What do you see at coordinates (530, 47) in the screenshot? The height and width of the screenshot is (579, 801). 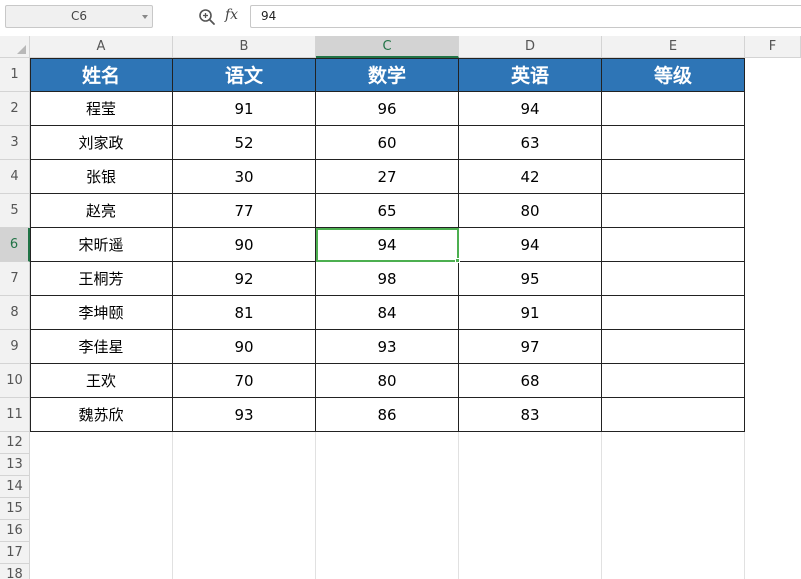 I see `column-header-d: D` at bounding box center [530, 47].